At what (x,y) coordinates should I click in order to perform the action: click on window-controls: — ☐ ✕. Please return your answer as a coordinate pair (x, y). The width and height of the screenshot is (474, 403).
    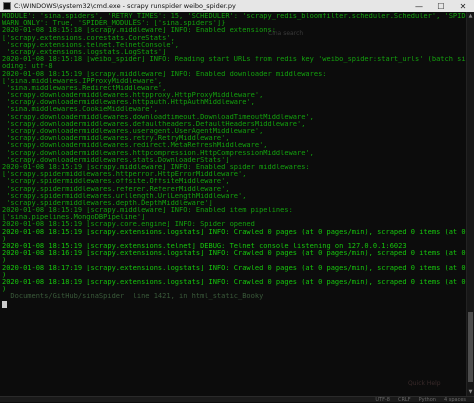
    Looking at the image, I should click on (441, 6).